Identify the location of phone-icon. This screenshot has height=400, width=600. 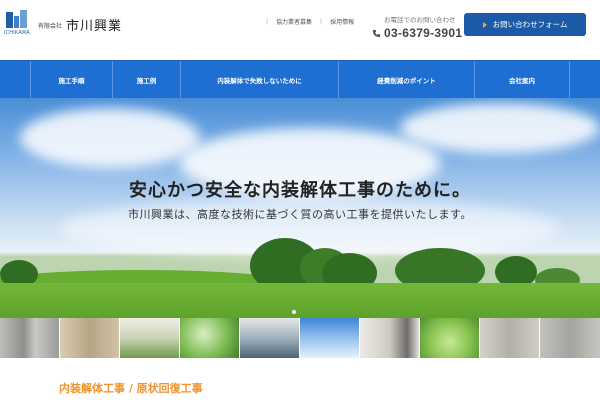
(376, 33).